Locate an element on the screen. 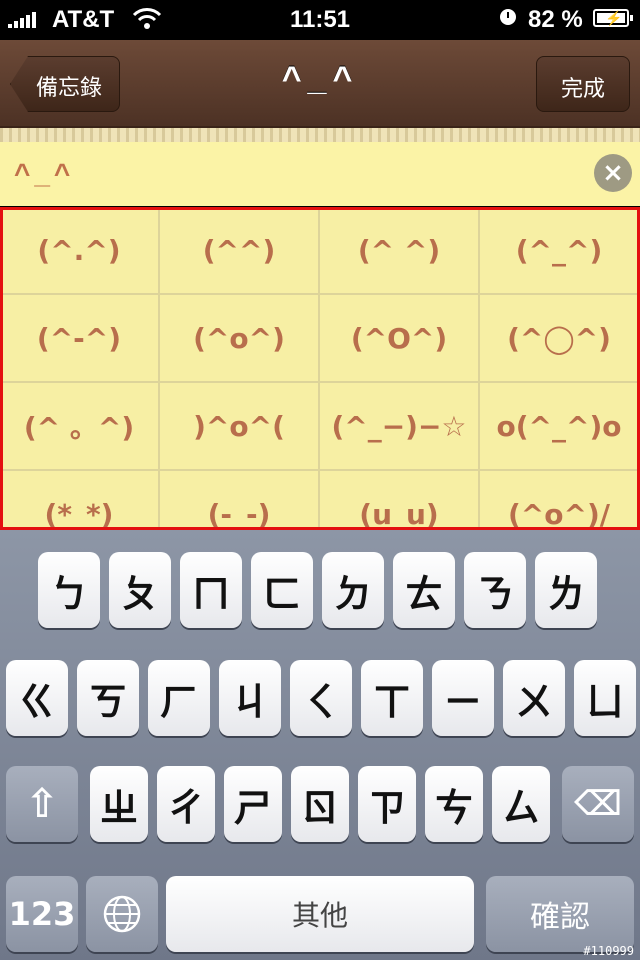  done-button: 完成 is located at coordinates (583, 84).